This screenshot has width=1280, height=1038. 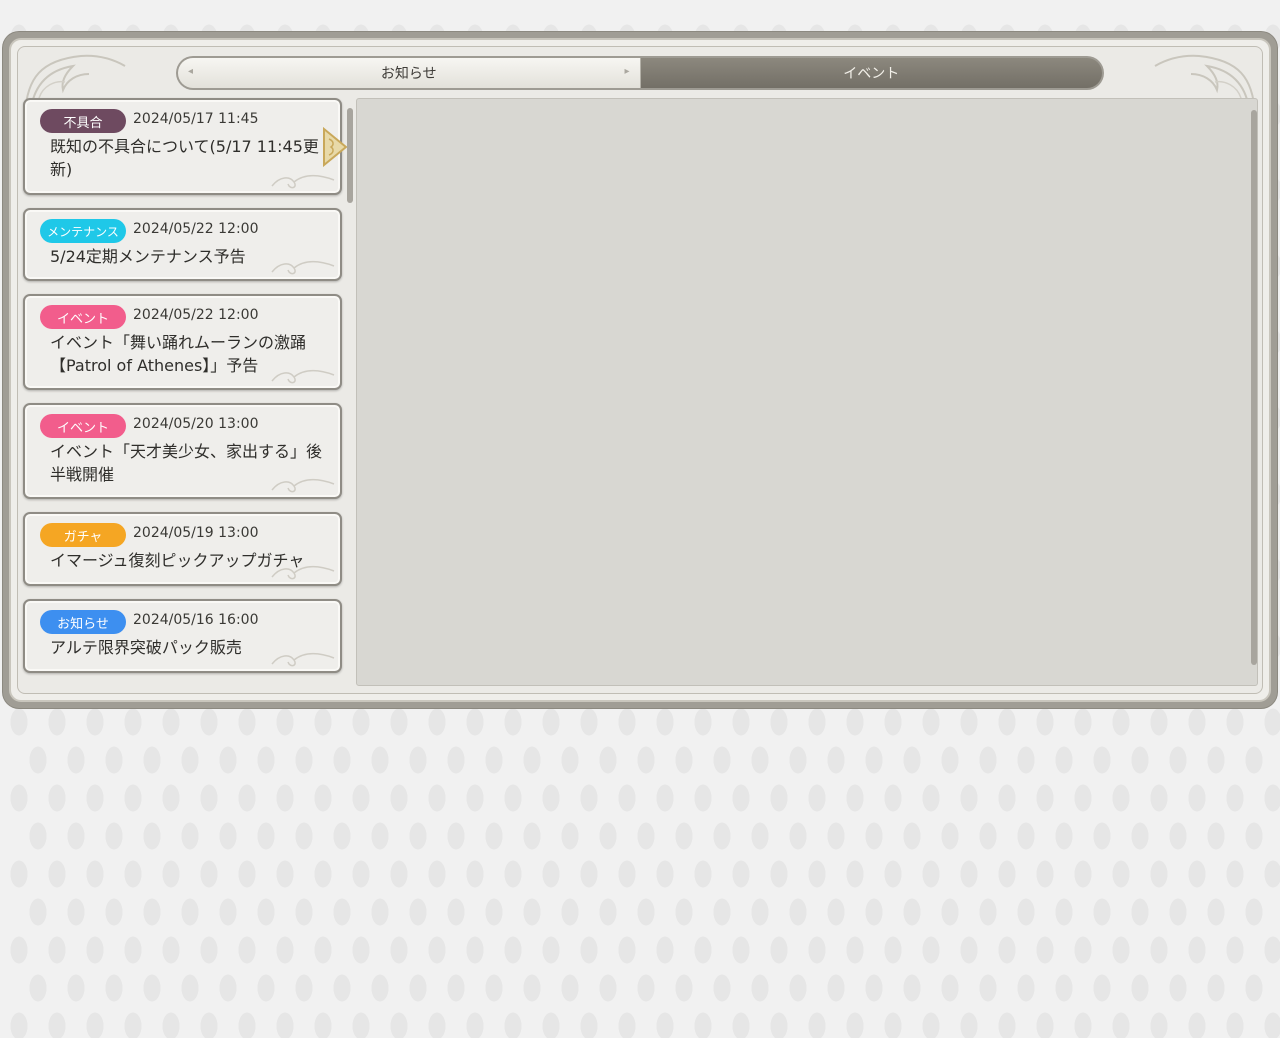 What do you see at coordinates (1254, 387) in the screenshot?
I see `detail-scrollbar` at bounding box center [1254, 387].